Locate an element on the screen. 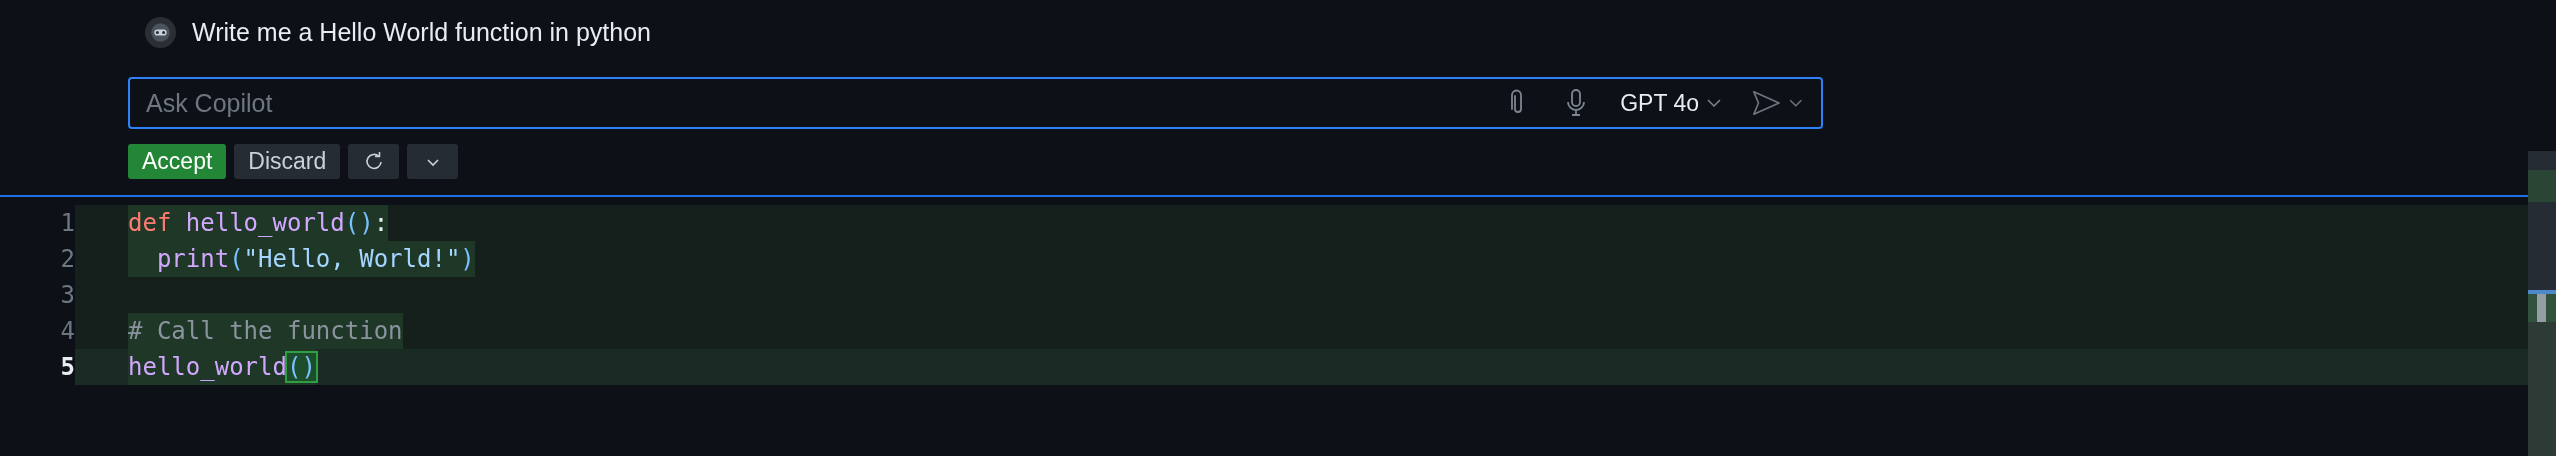 The width and height of the screenshot is (2556, 456). ask-copilot-field: Ask Copilot GPT 4o is located at coordinates (975, 103).